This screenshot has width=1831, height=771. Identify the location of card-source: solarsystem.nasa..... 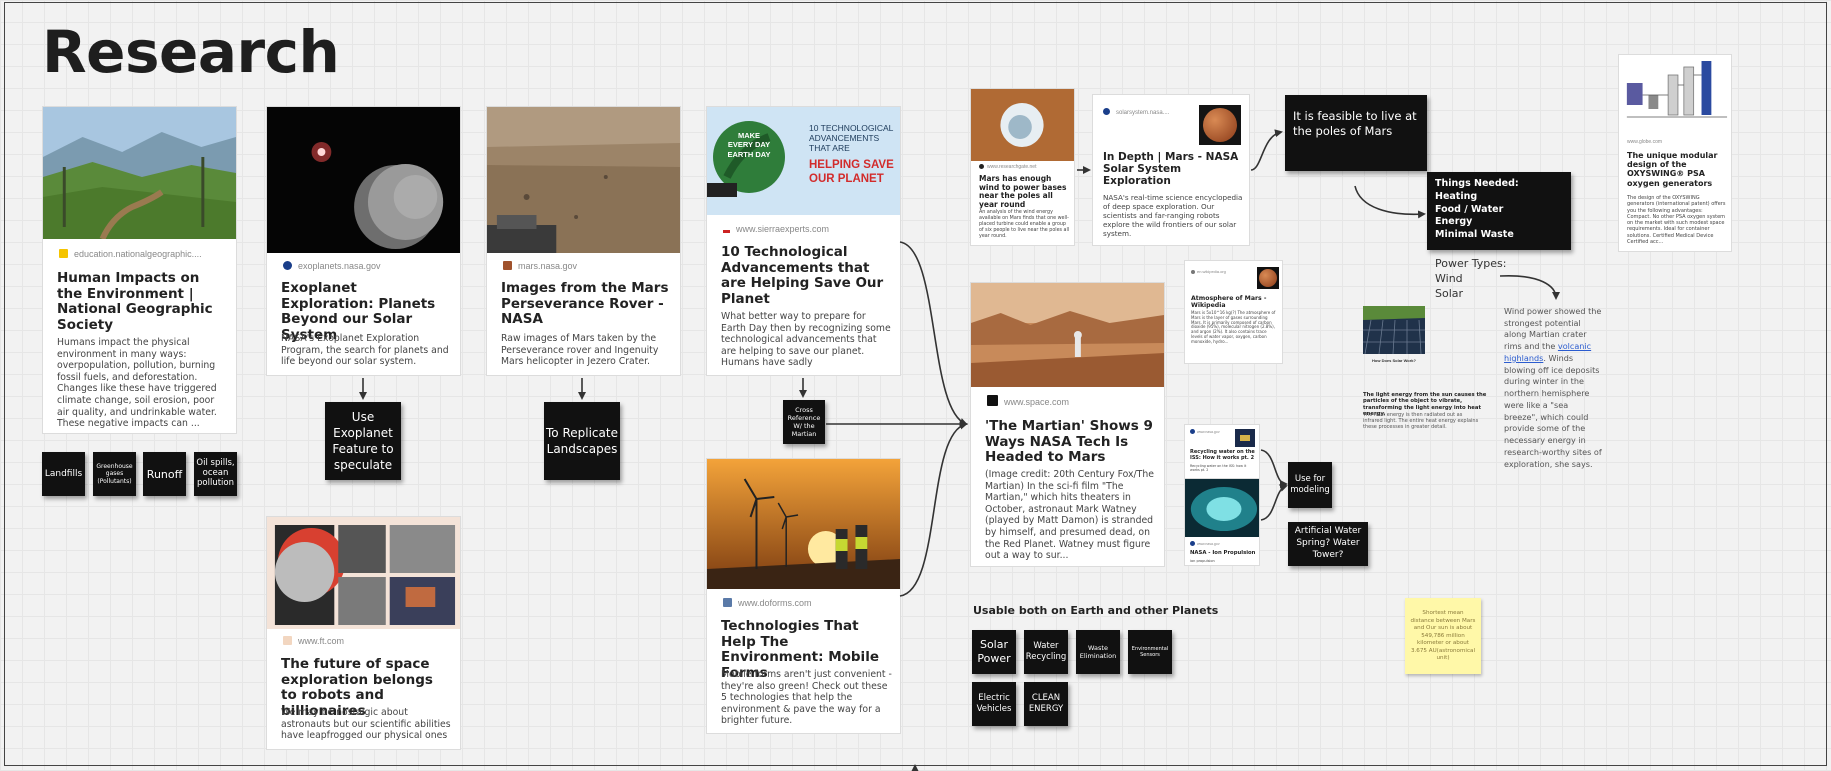
(1143, 113).